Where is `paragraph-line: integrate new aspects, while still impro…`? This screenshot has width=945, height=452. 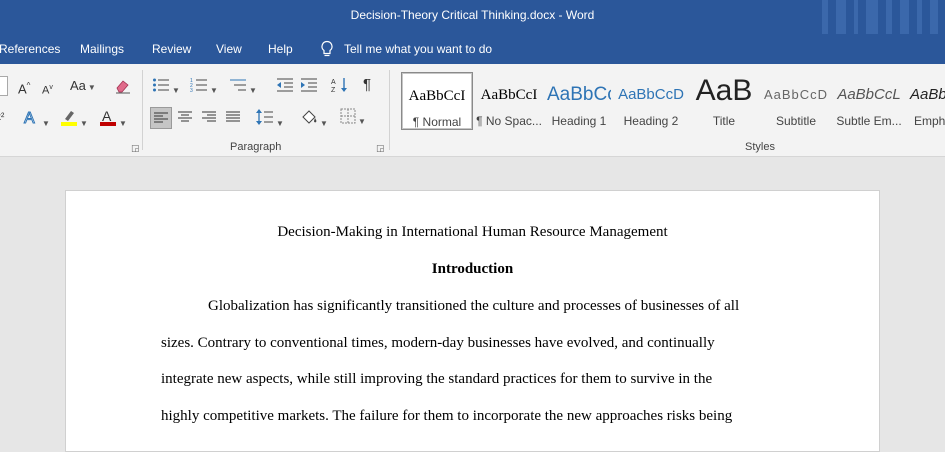 paragraph-line: integrate new aspects, while still impro… is located at coordinates (437, 379).